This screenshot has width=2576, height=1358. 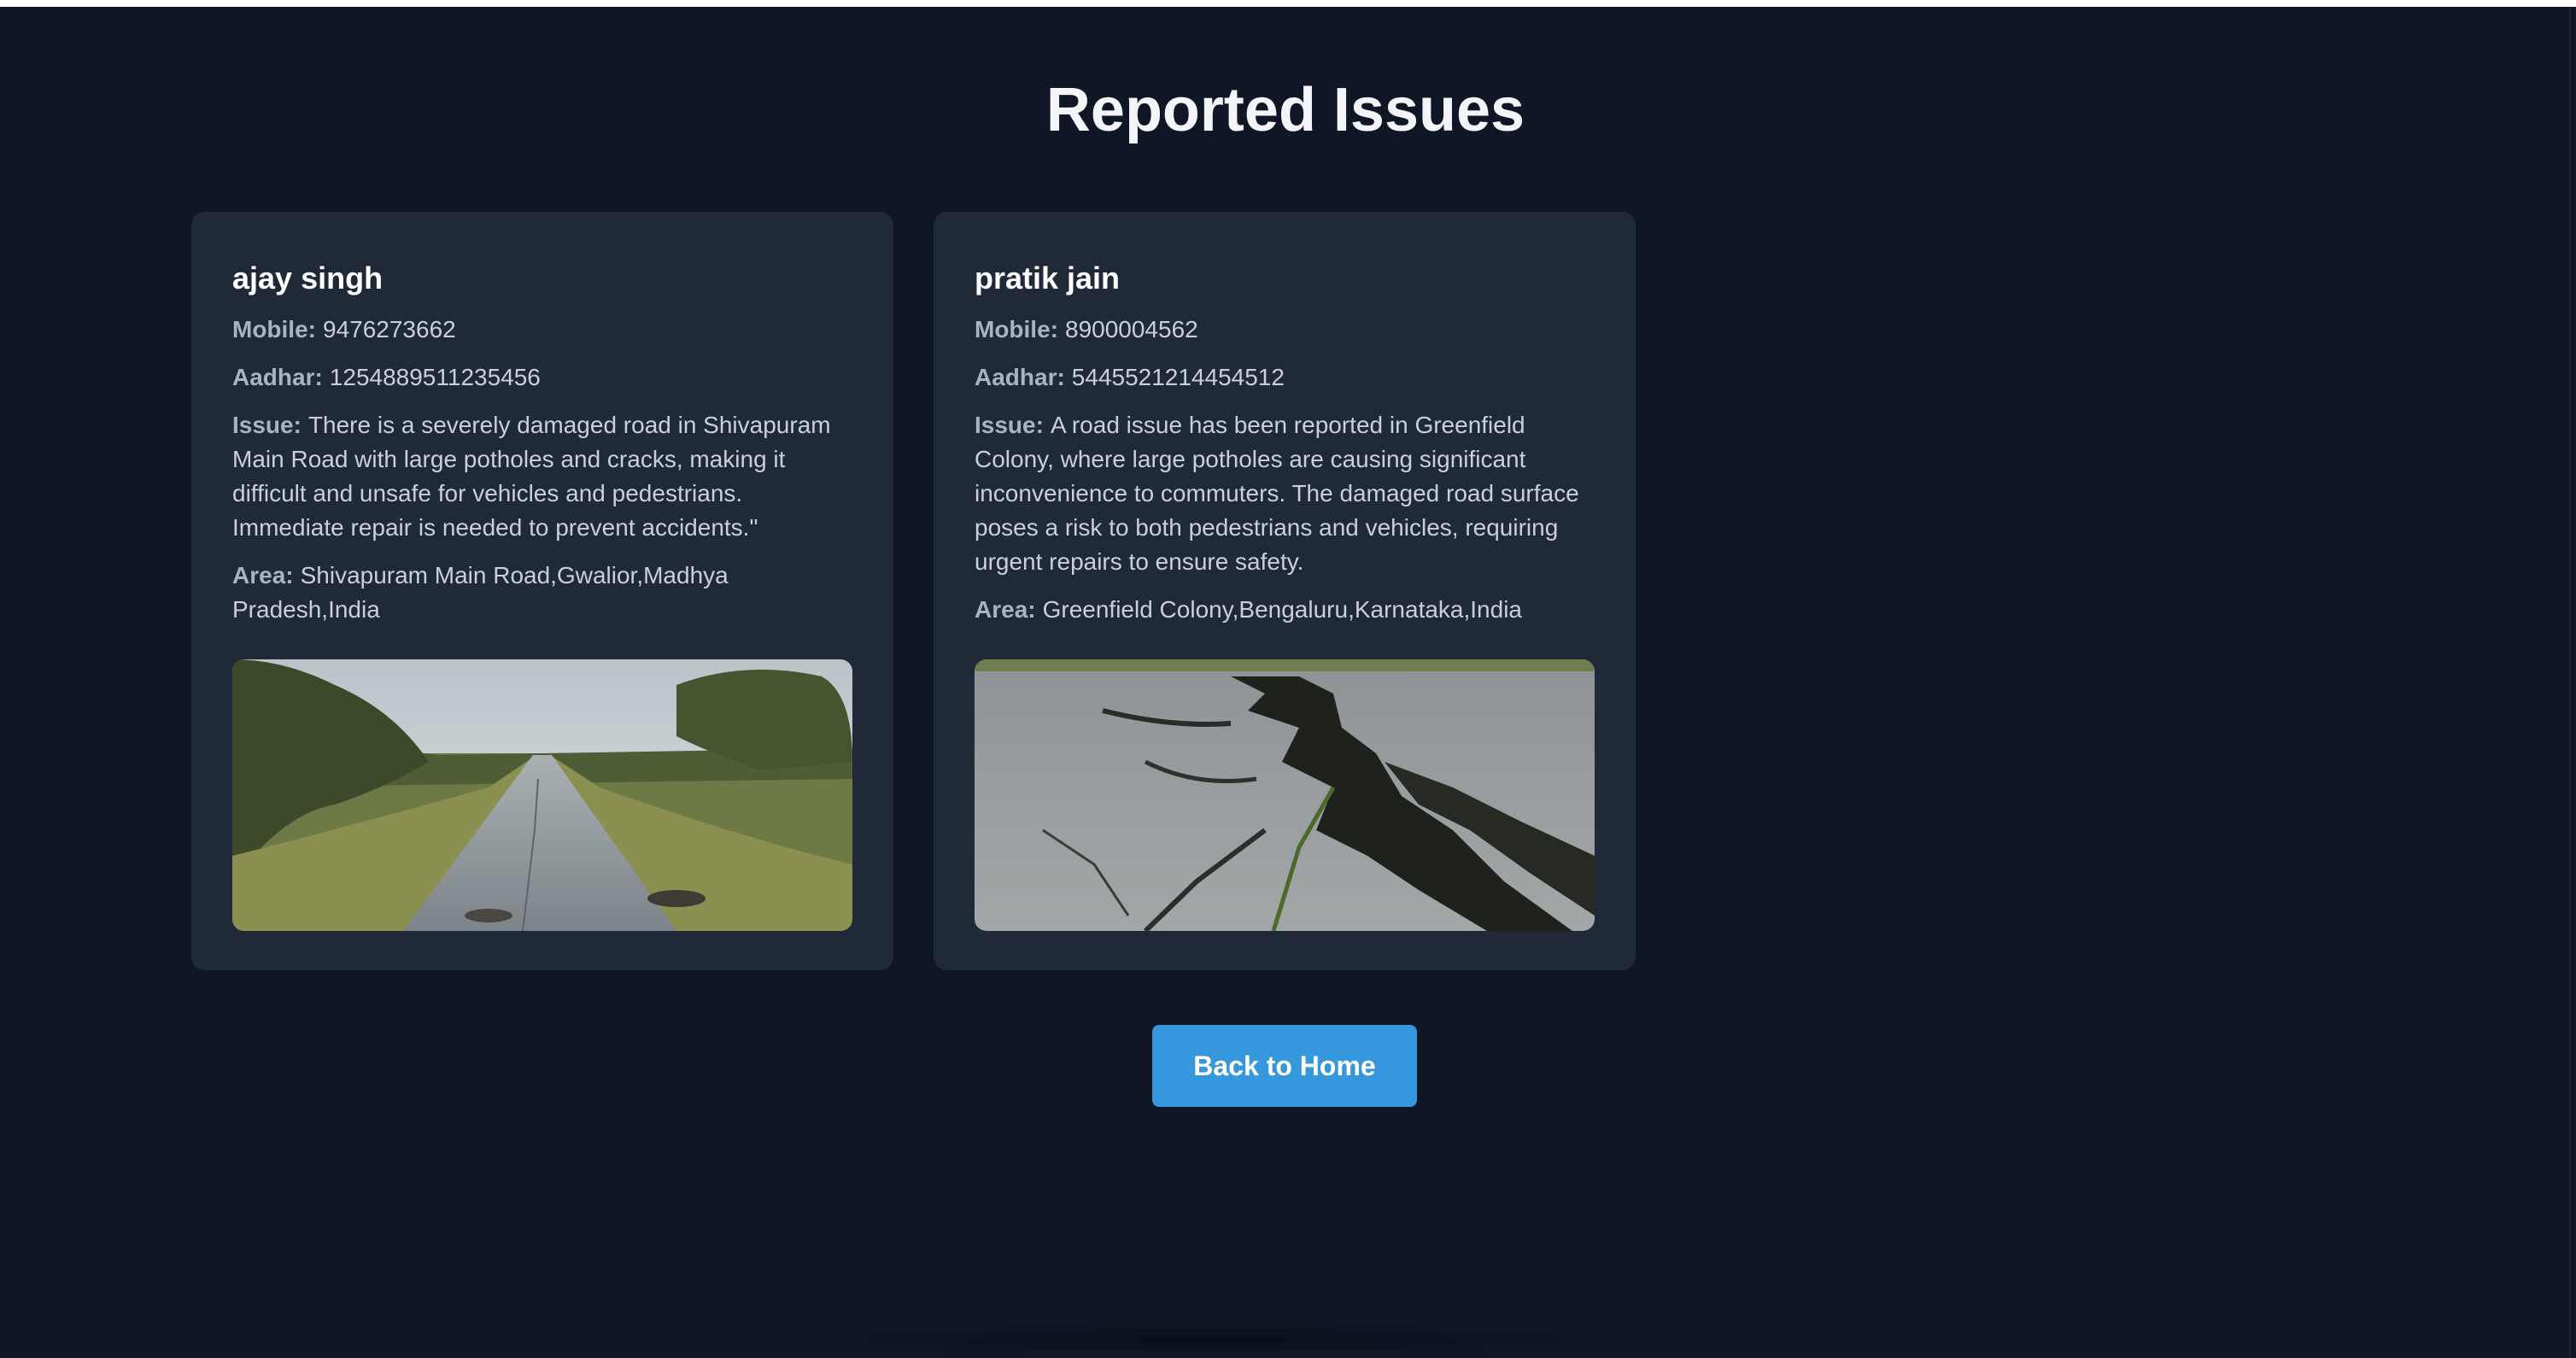 I want to click on aadhar-value: 1254889511235456, so click(x=435, y=377).